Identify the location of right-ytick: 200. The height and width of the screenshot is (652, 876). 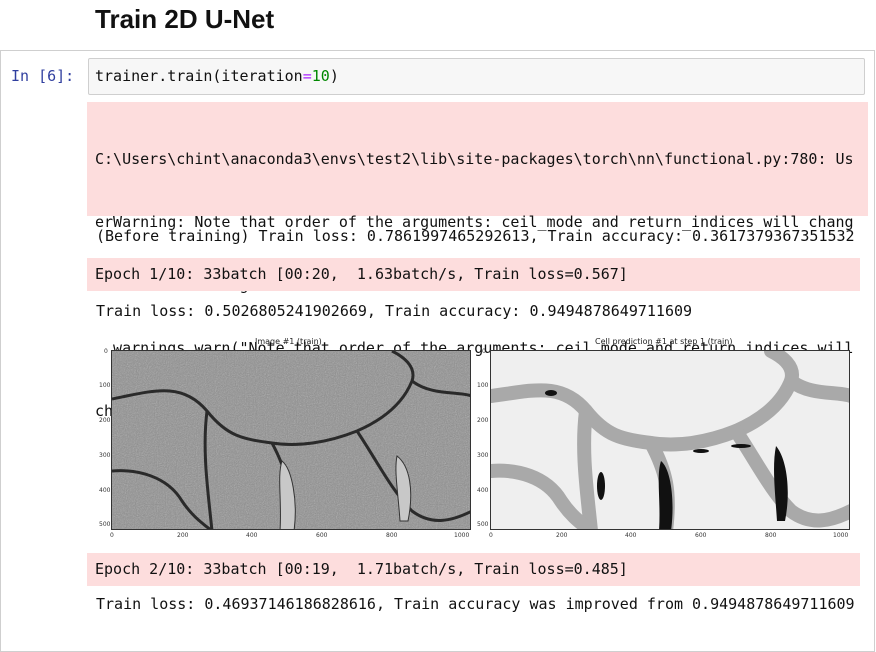
(483, 420).